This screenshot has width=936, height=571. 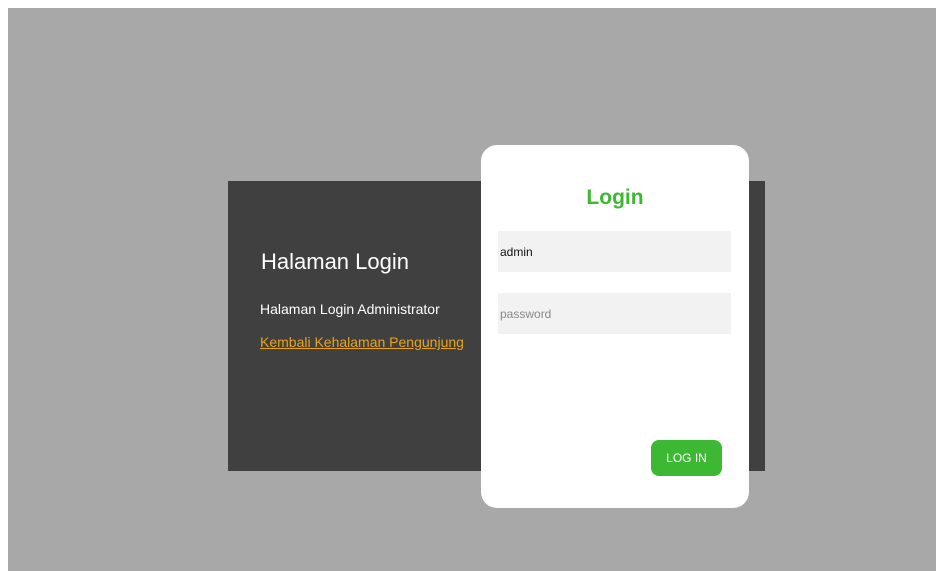 What do you see at coordinates (335, 261) in the screenshot?
I see `page-title: Halaman Login` at bounding box center [335, 261].